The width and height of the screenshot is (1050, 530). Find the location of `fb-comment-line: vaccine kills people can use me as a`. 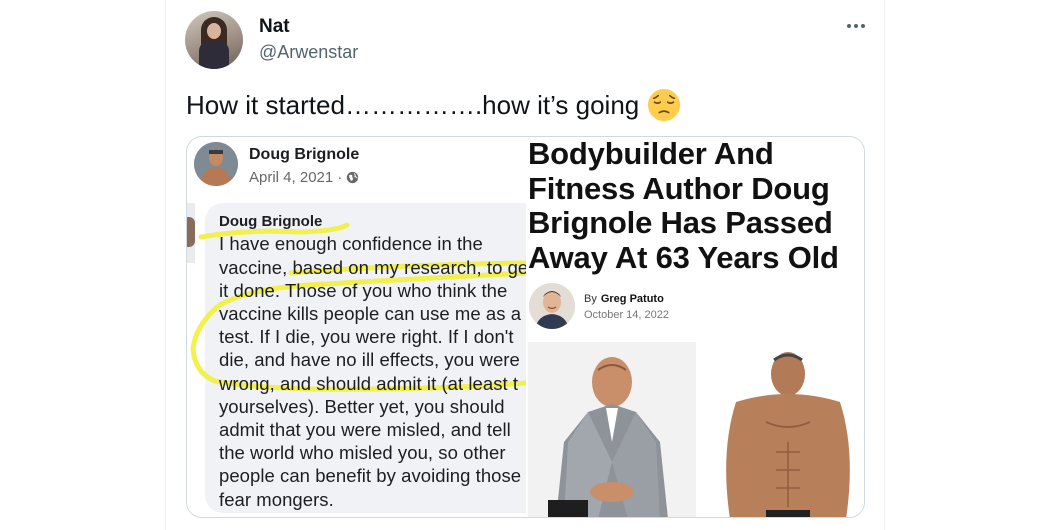

fb-comment-line: vaccine kills people can use me as a is located at coordinates (370, 313).